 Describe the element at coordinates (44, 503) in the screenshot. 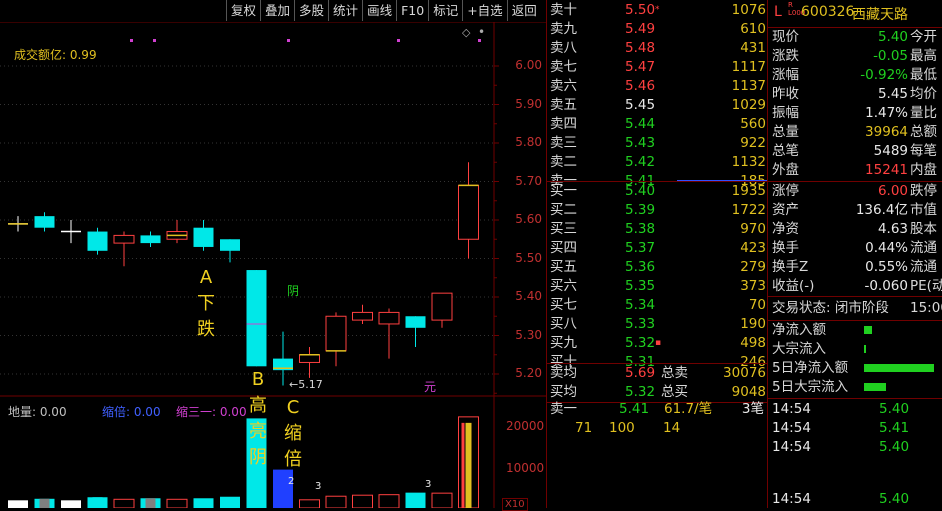

I see `volume-inner` at that location.